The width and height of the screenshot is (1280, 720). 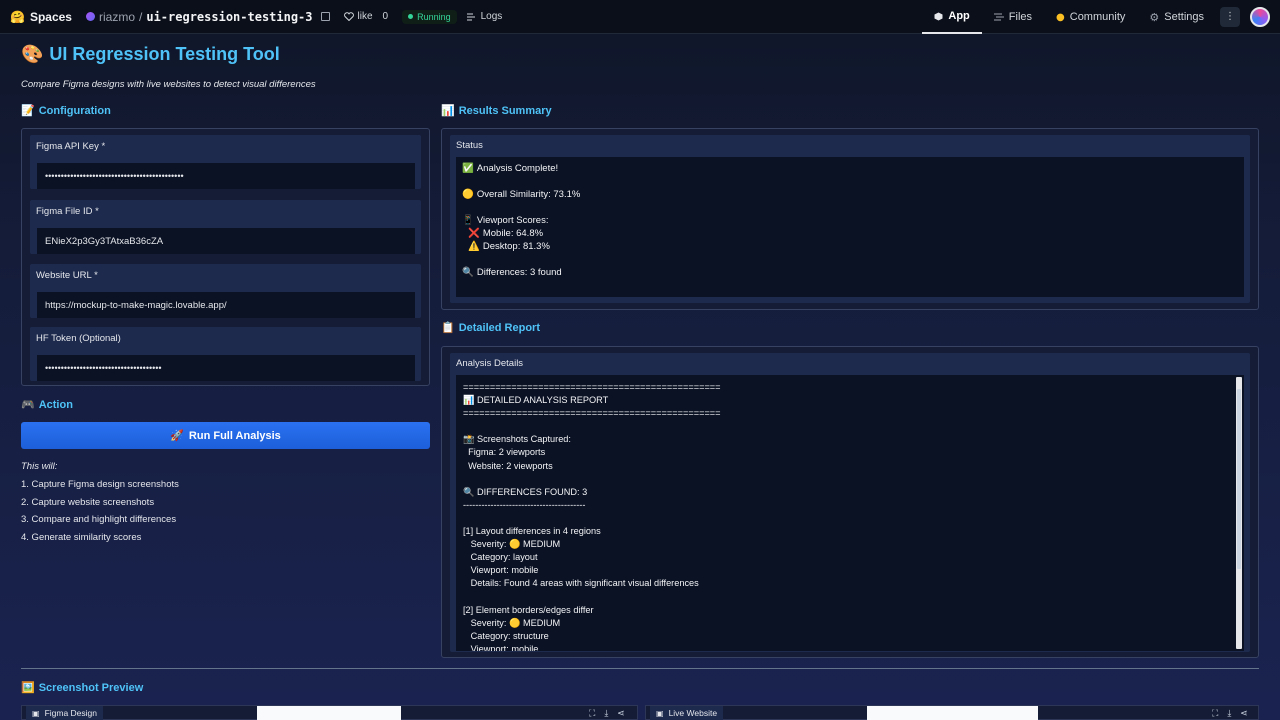 What do you see at coordinates (28, 404) in the screenshot?
I see `game-controller-icon: 🎮` at bounding box center [28, 404].